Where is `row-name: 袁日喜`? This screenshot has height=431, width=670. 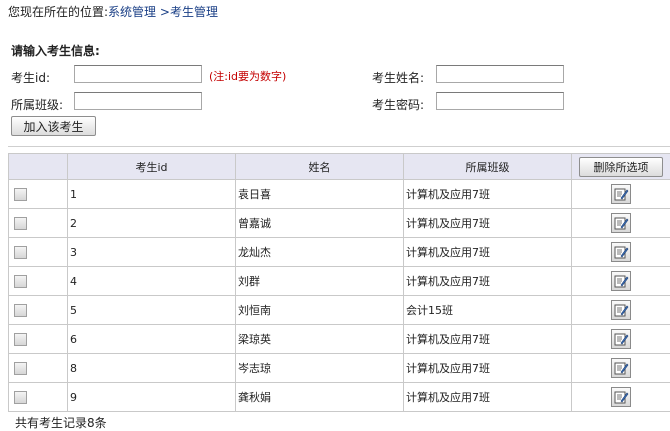 row-name: 袁日喜 is located at coordinates (320, 194).